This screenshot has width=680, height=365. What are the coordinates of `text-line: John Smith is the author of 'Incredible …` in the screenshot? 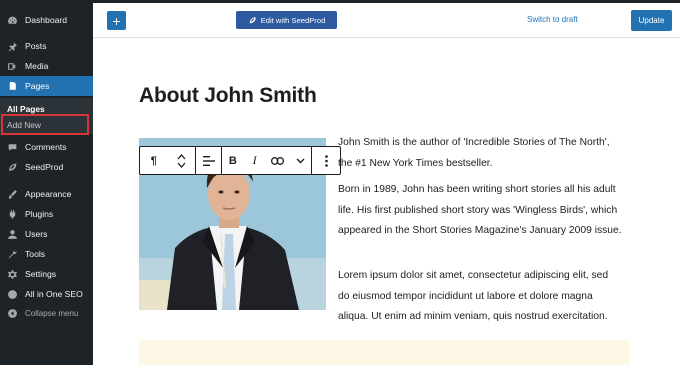 It's located at (474, 142).